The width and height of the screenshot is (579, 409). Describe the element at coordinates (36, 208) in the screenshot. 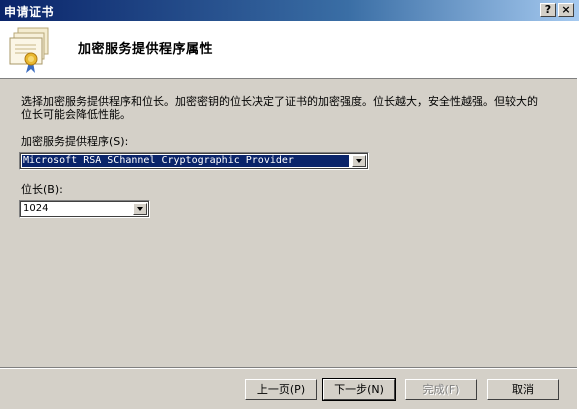

I see `bit-length-value: 1024` at that location.